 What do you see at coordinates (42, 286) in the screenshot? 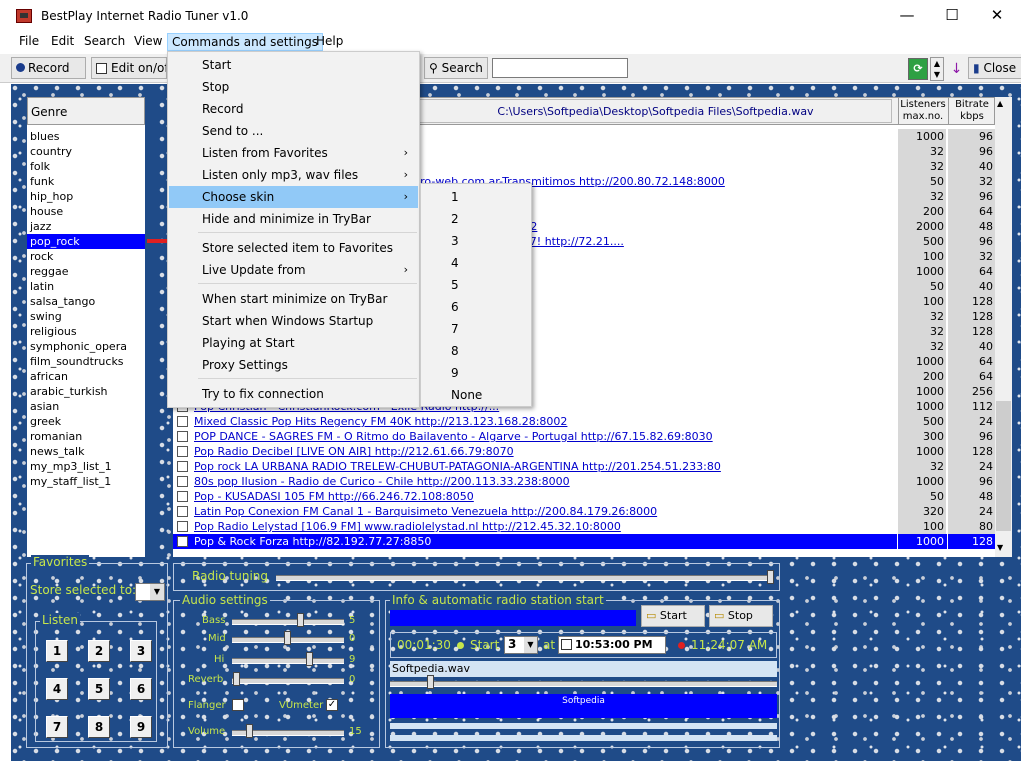
I see `genre-item: latin` at bounding box center [42, 286].